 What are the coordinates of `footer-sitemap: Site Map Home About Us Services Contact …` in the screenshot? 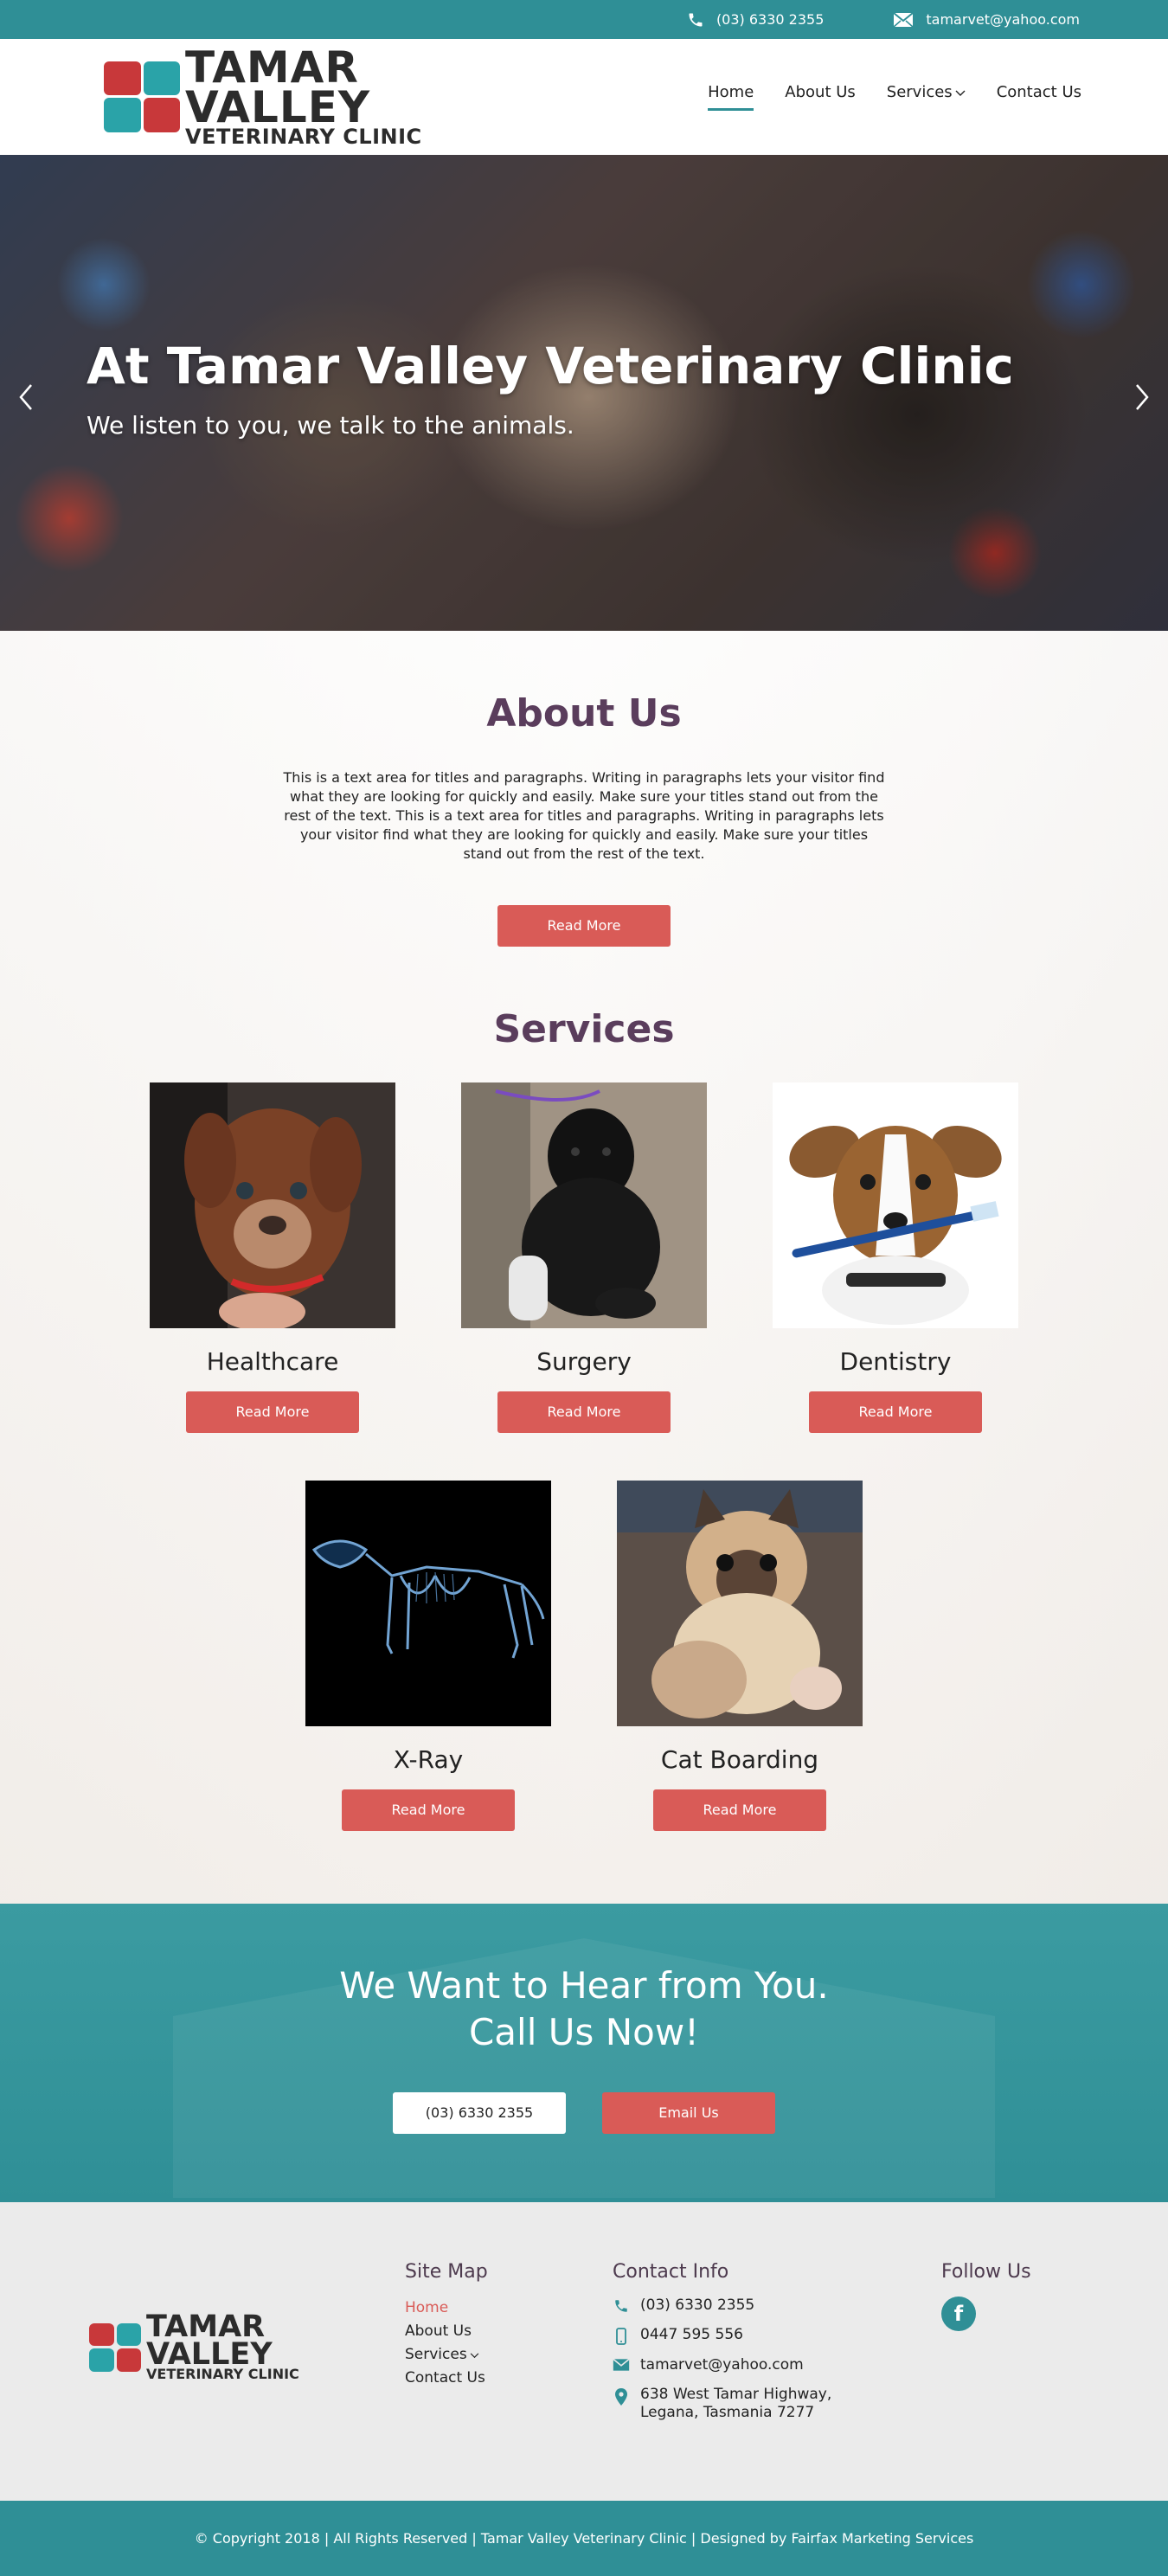 It's located at (447, 2326).